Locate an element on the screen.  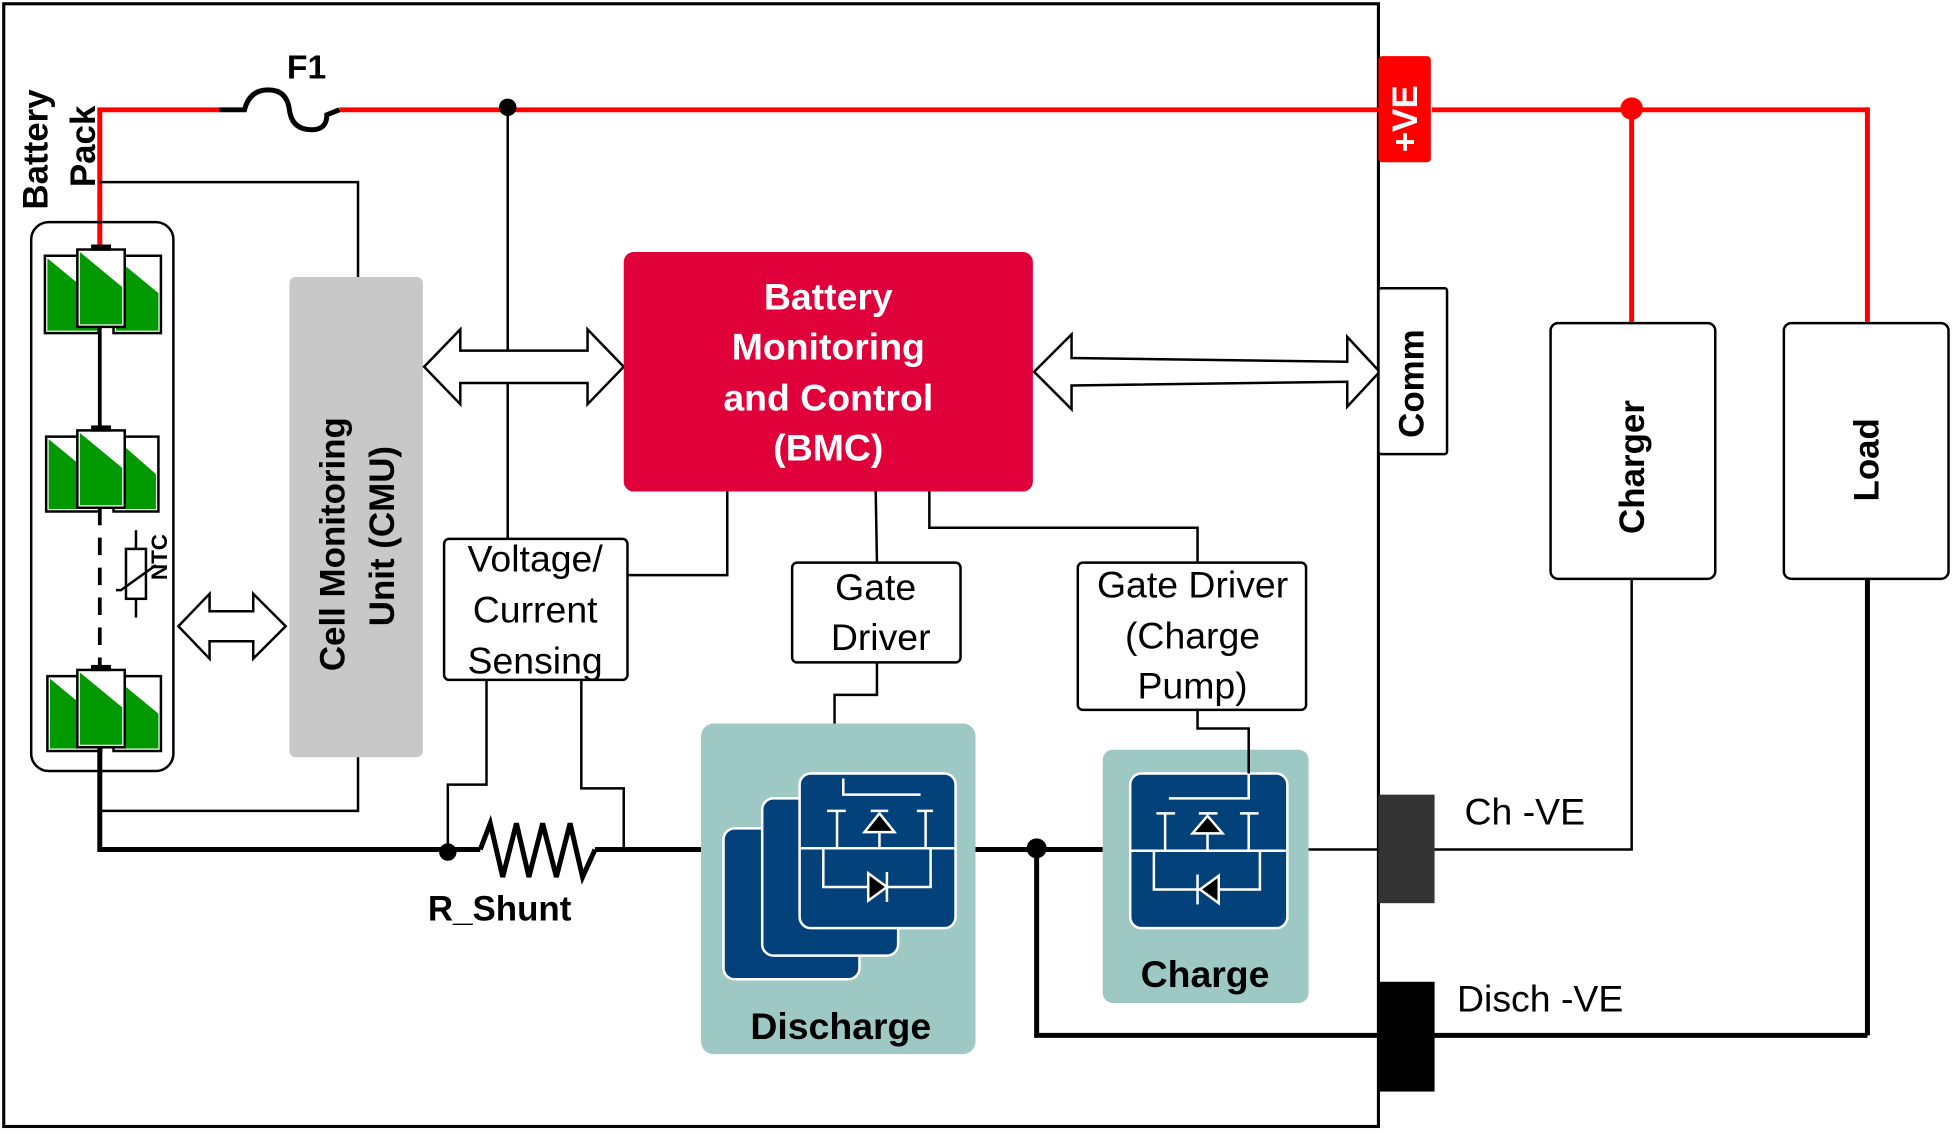
positive-terminal-label: +VE is located at coordinates (1405, 118).